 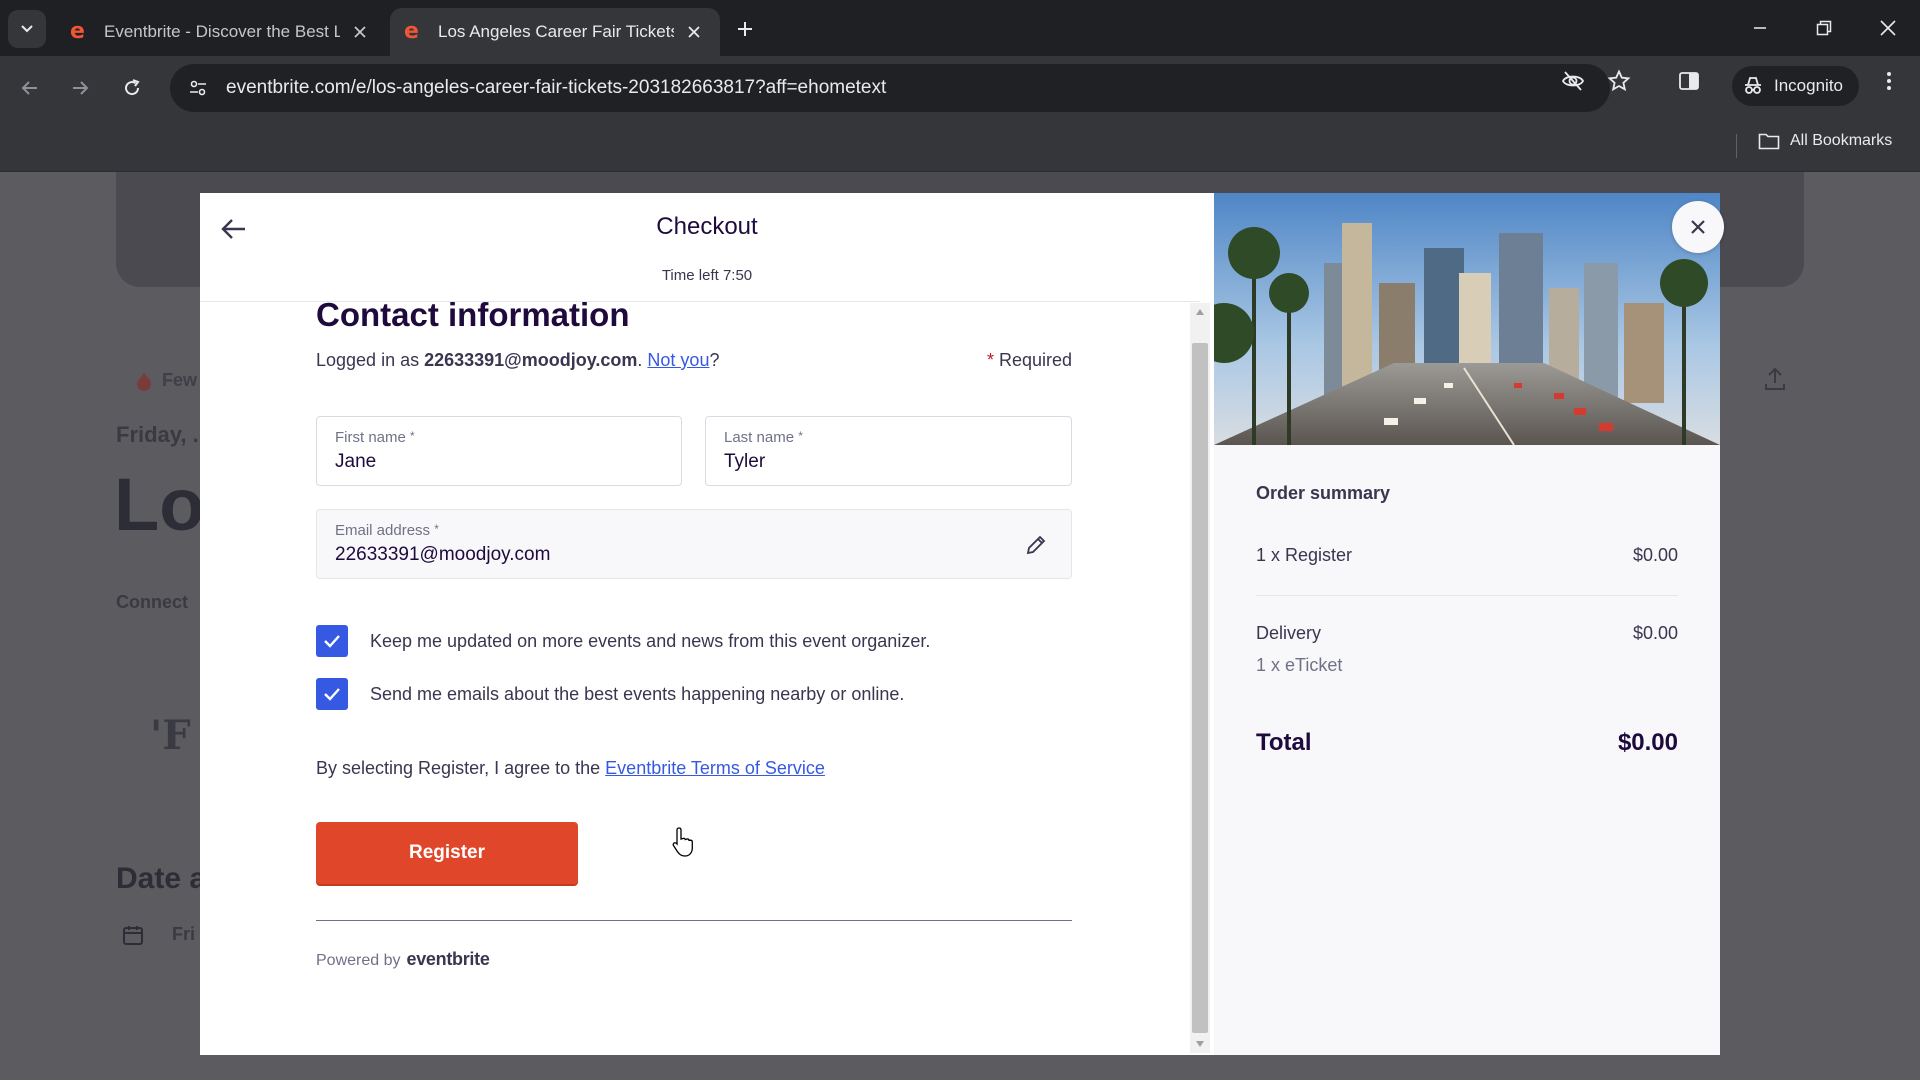 What do you see at coordinates (1289, 633) in the screenshot?
I see `delivery-label: Delivery` at bounding box center [1289, 633].